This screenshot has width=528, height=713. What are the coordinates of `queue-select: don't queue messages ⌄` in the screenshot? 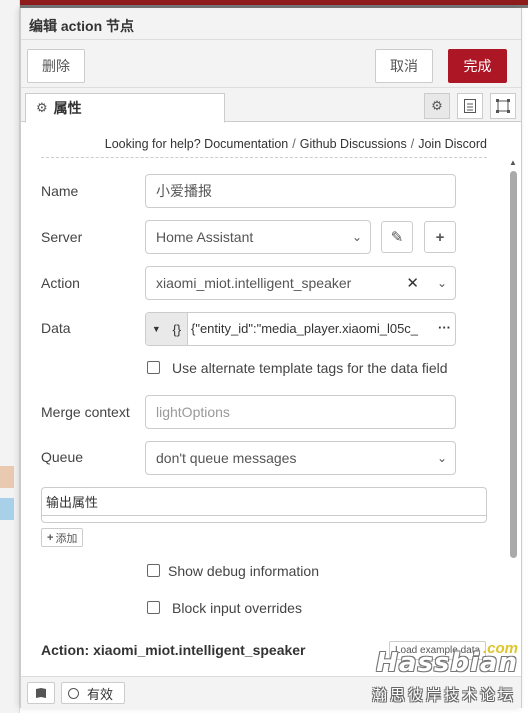 It's located at (300, 458).